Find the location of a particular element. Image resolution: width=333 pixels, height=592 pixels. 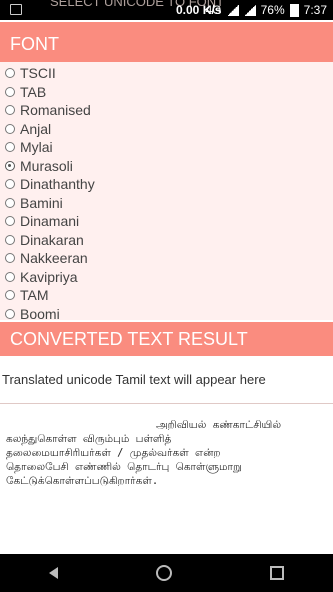

font-option-label: Mylai is located at coordinates (36, 147).